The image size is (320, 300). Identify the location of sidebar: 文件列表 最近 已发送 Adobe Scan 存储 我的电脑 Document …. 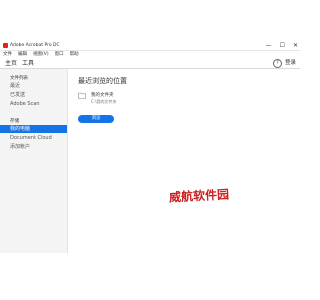
(34, 161).